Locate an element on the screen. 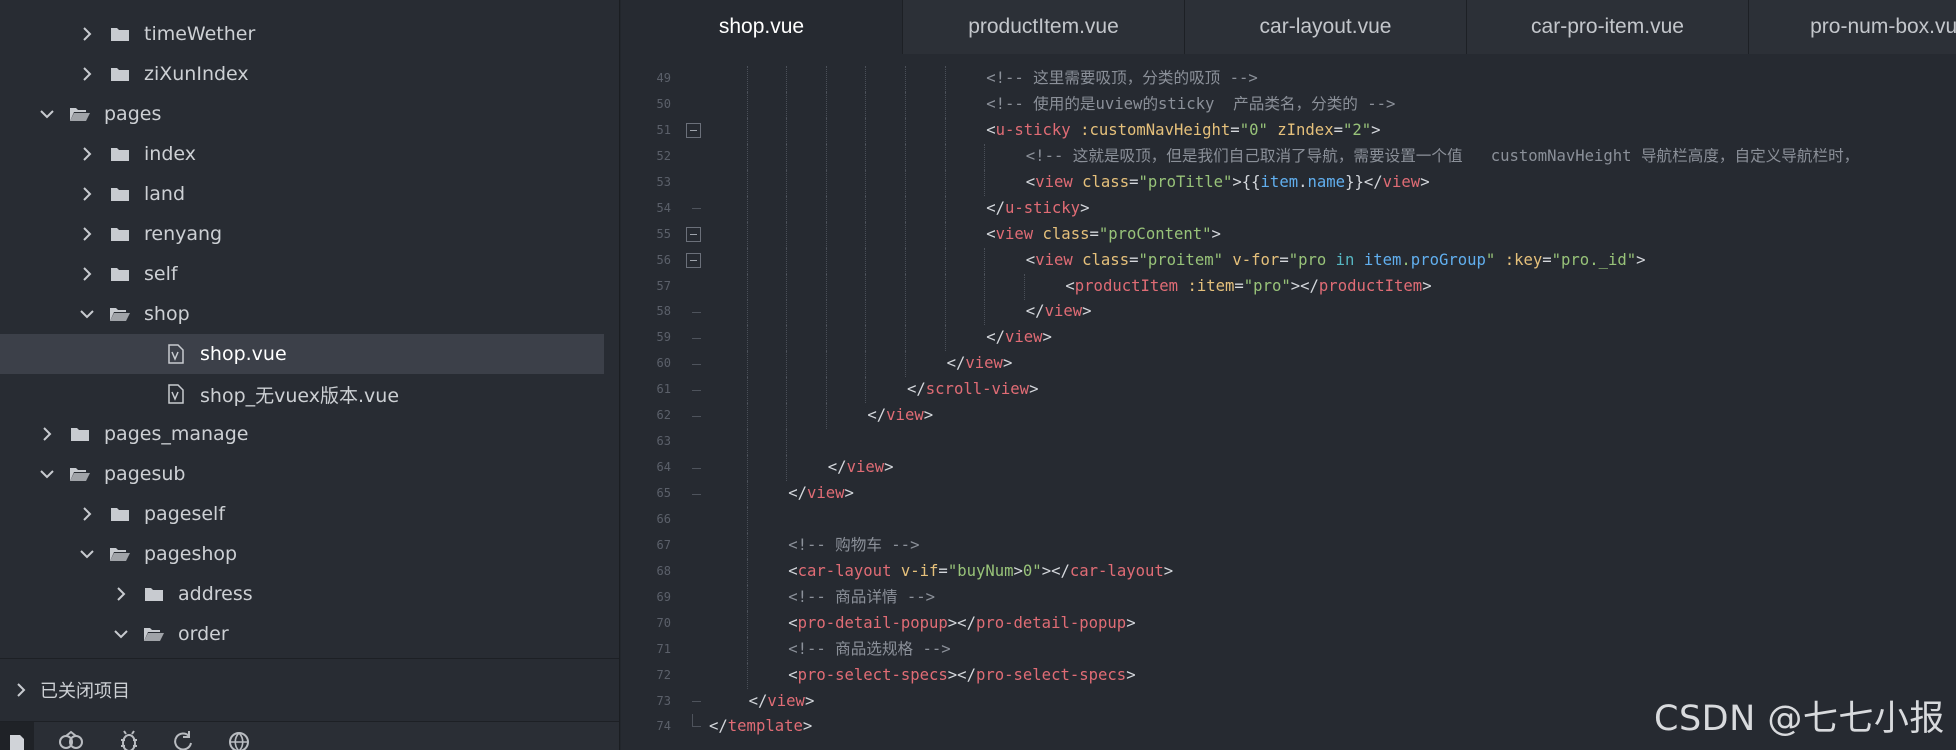 Image resolution: width=1956 pixels, height=750 pixels. tree-item-label: renyang is located at coordinates (183, 234).